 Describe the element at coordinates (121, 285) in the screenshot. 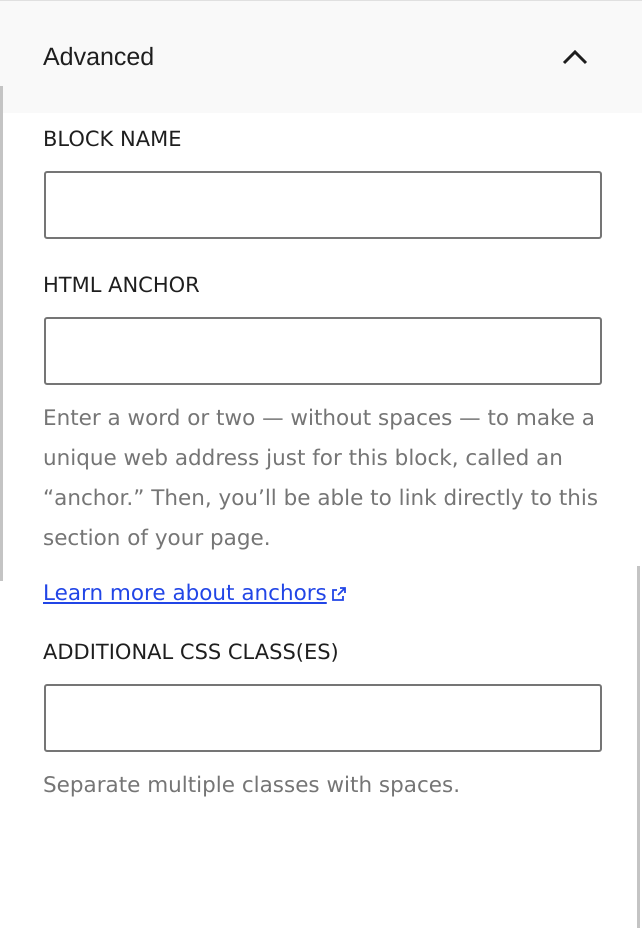

I see `field-label: HTML ANCHOR` at that location.